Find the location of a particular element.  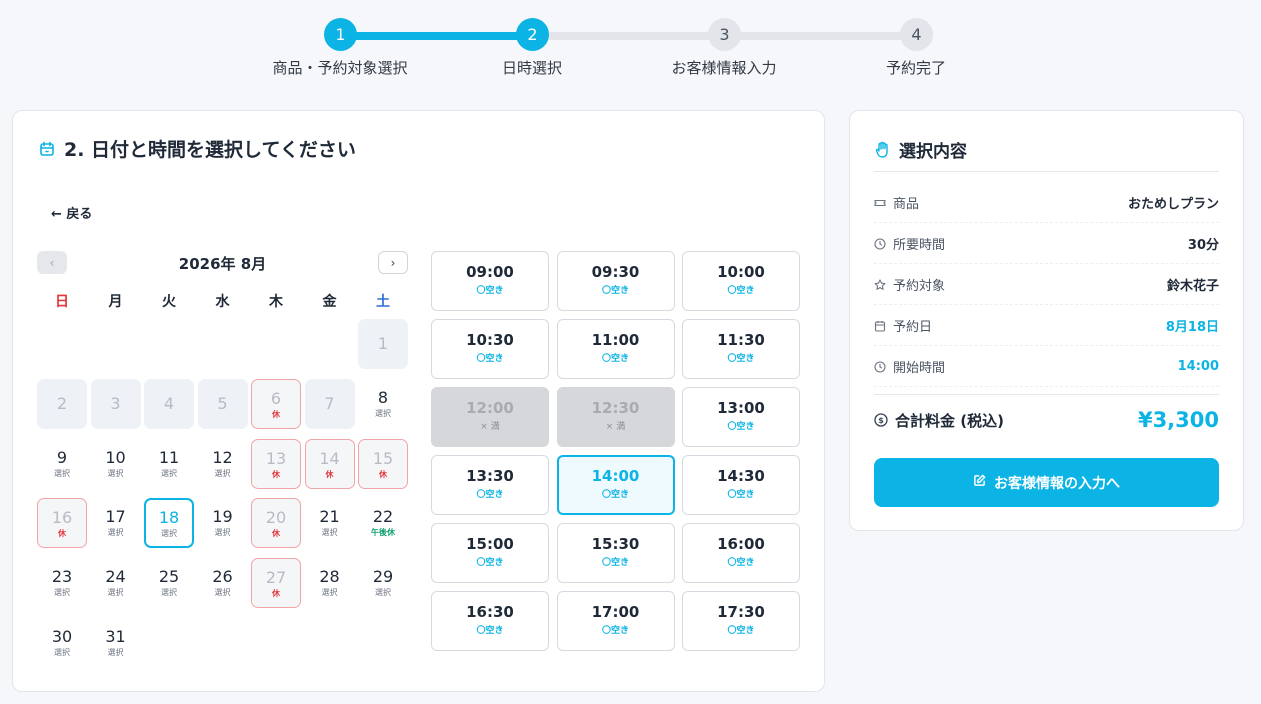

day-number: 14 is located at coordinates (329, 458).